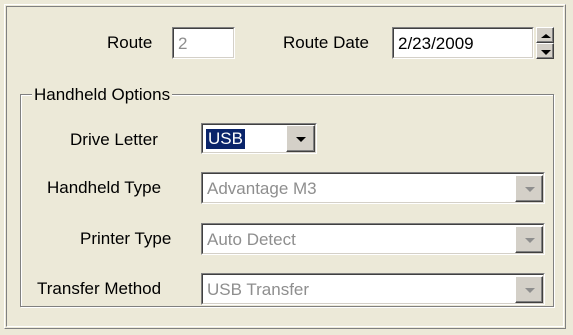 This screenshot has width=573, height=335. What do you see at coordinates (373, 289) in the screenshot?
I see `transfer-method-select: USB Transfer` at bounding box center [373, 289].